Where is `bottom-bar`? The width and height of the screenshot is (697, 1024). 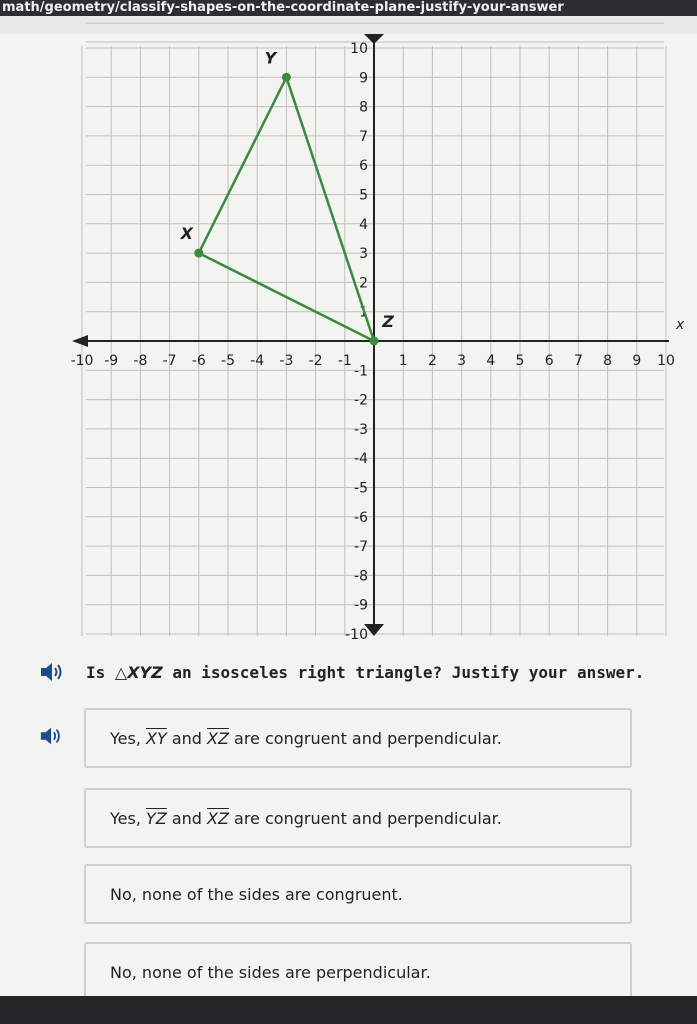
bottom-bar is located at coordinates (348, 1010).